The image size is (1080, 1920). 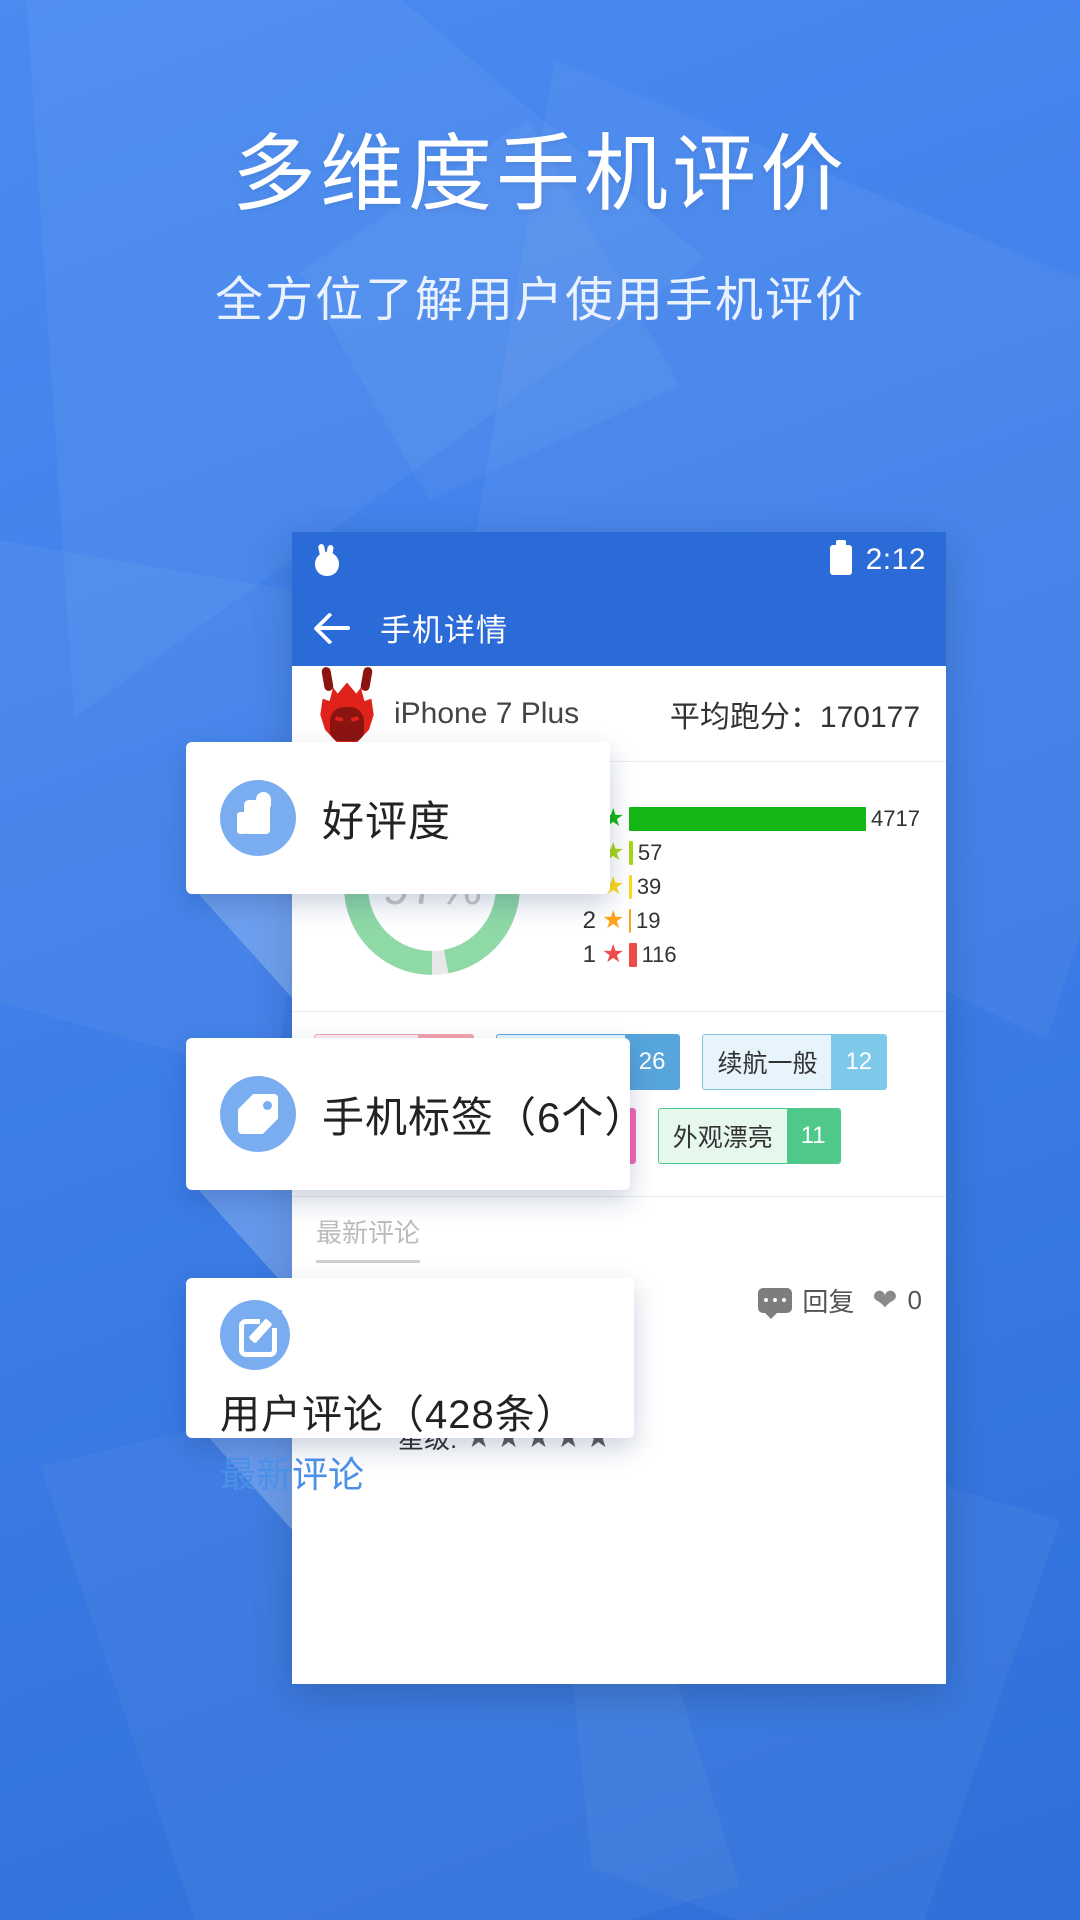 I want to click on rating-bar-row: 4★57, so click(x=746, y=853).